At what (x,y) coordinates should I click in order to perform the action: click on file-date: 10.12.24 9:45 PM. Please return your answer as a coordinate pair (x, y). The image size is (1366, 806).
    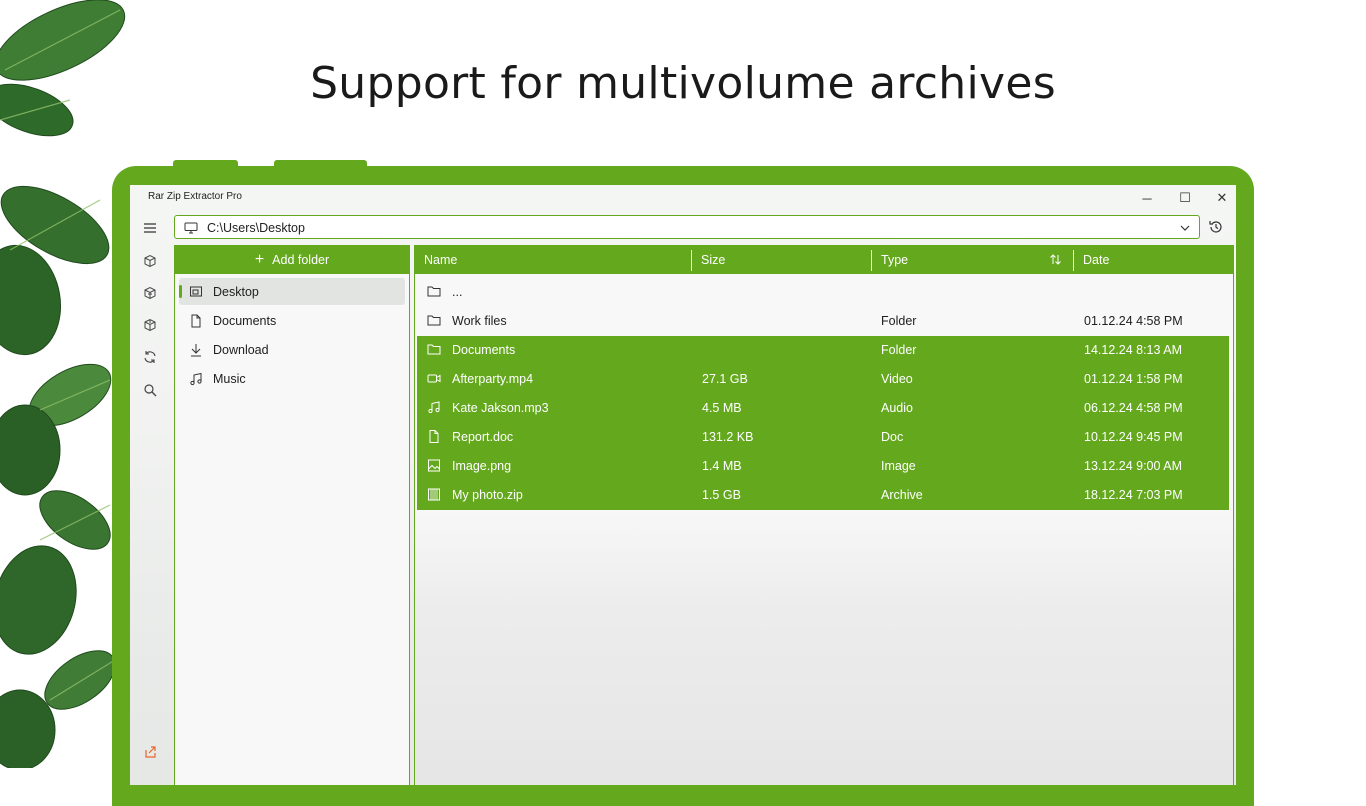
    Looking at the image, I should click on (1133, 437).